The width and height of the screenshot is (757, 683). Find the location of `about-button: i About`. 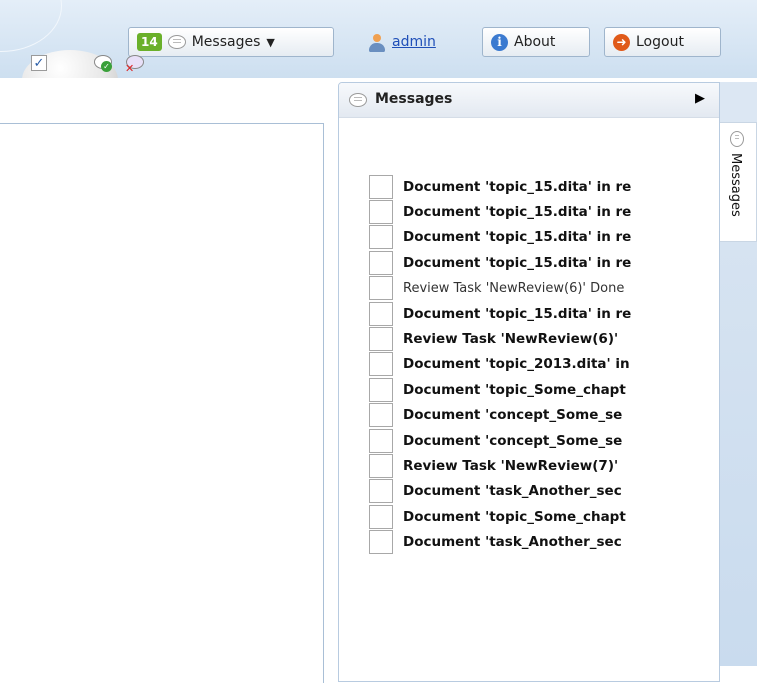

about-button: i About is located at coordinates (536, 42).